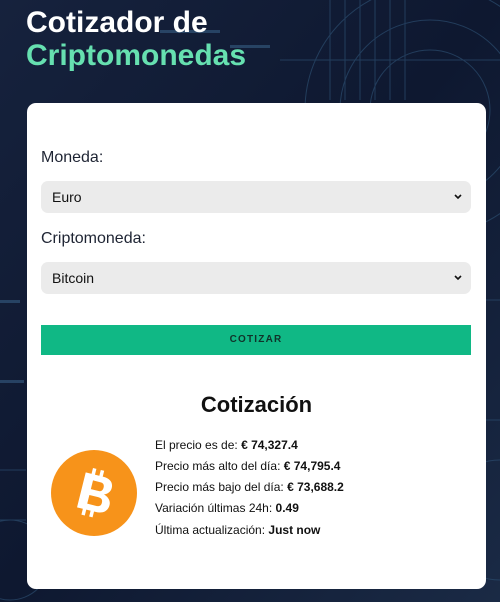  Describe the element at coordinates (196, 445) in the screenshot. I see `price-label: El precio es de:` at that location.